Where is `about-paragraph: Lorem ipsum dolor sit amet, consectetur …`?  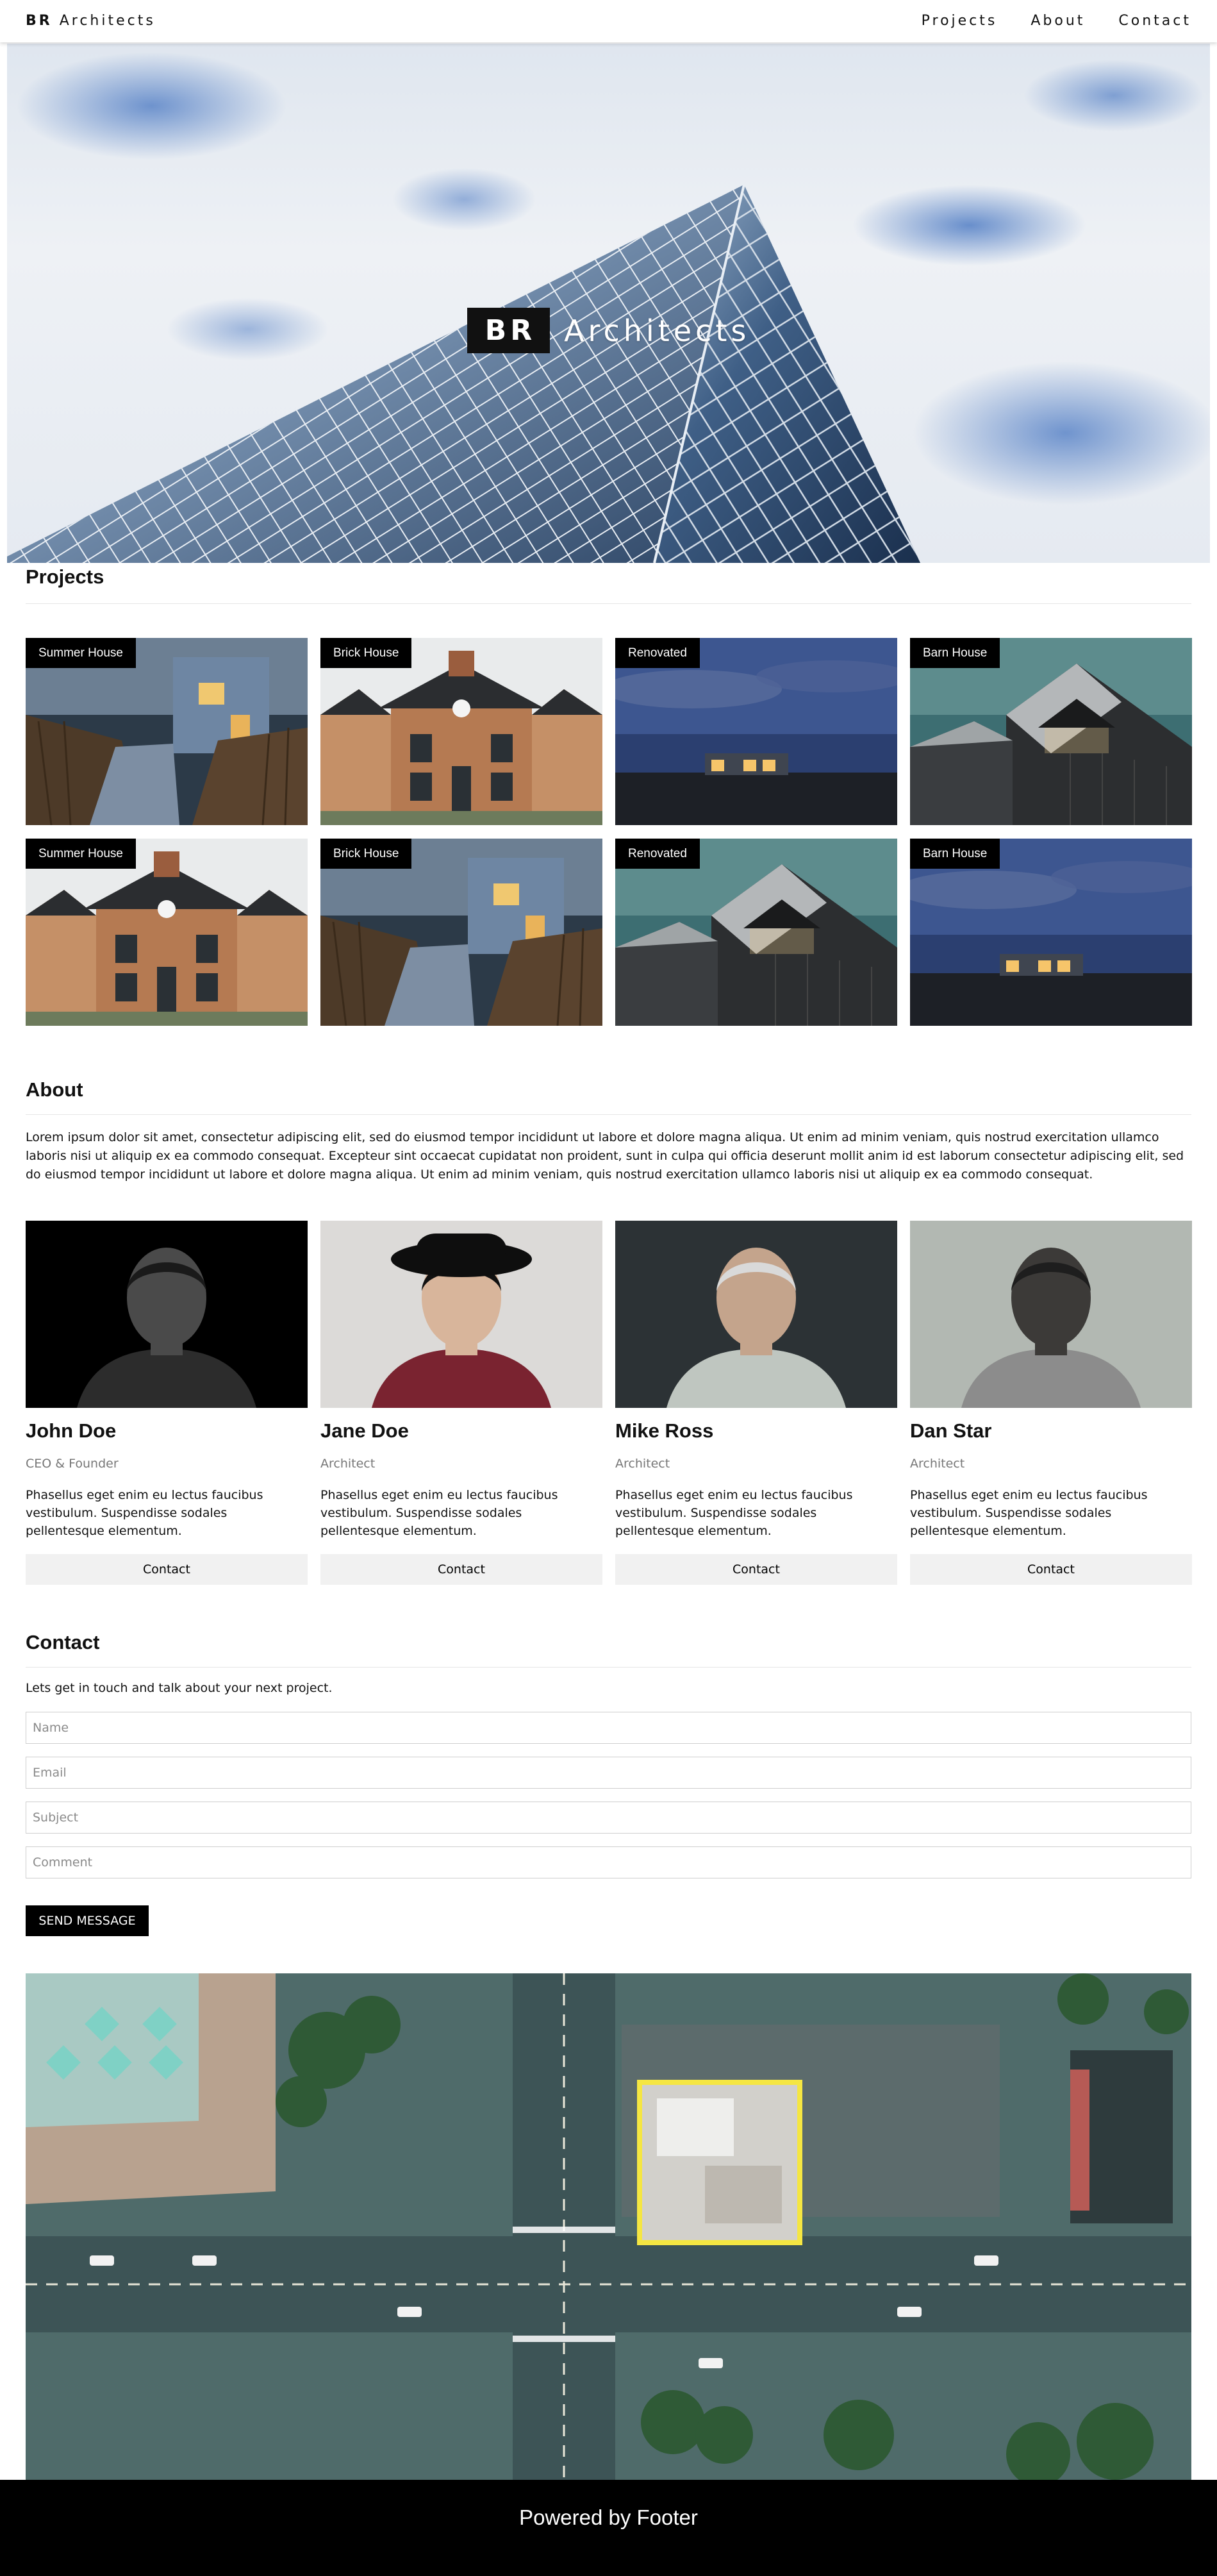
about-paragraph: Lorem ipsum dolor sit amet, consectetur … is located at coordinates (605, 1156).